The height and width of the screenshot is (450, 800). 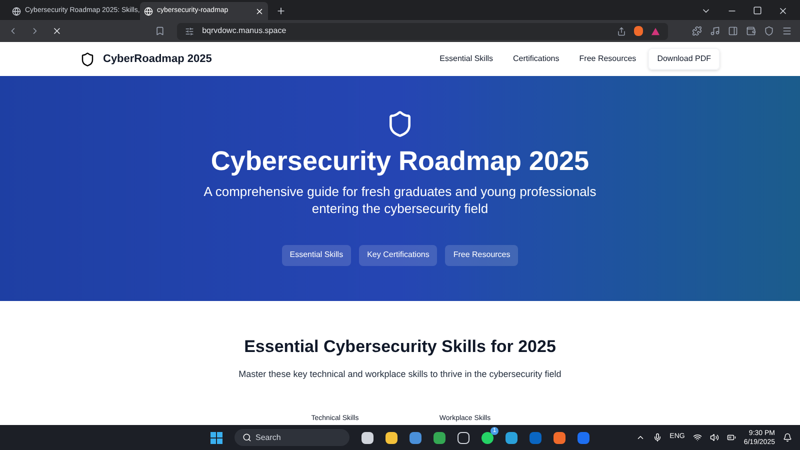 What do you see at coordinates (400, 161) in the screenshot?
I see `hero-title: Cybersecurity Roadmap 2025` at bounding box center [400, 161].